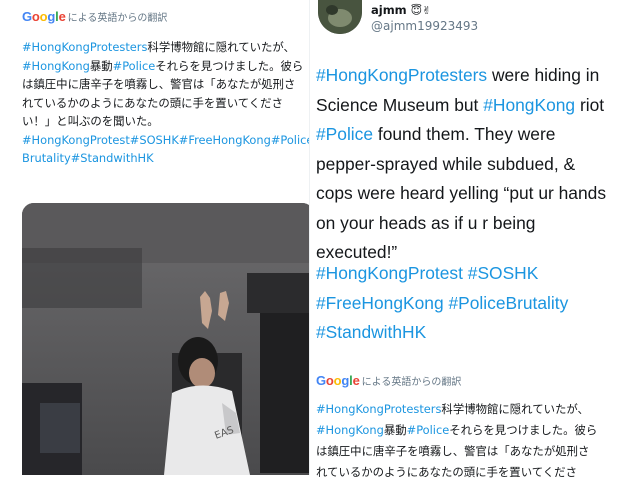  I want to click on hashtag-line: #FreeHongKong #PoliceBrutality, so click(472, 304).